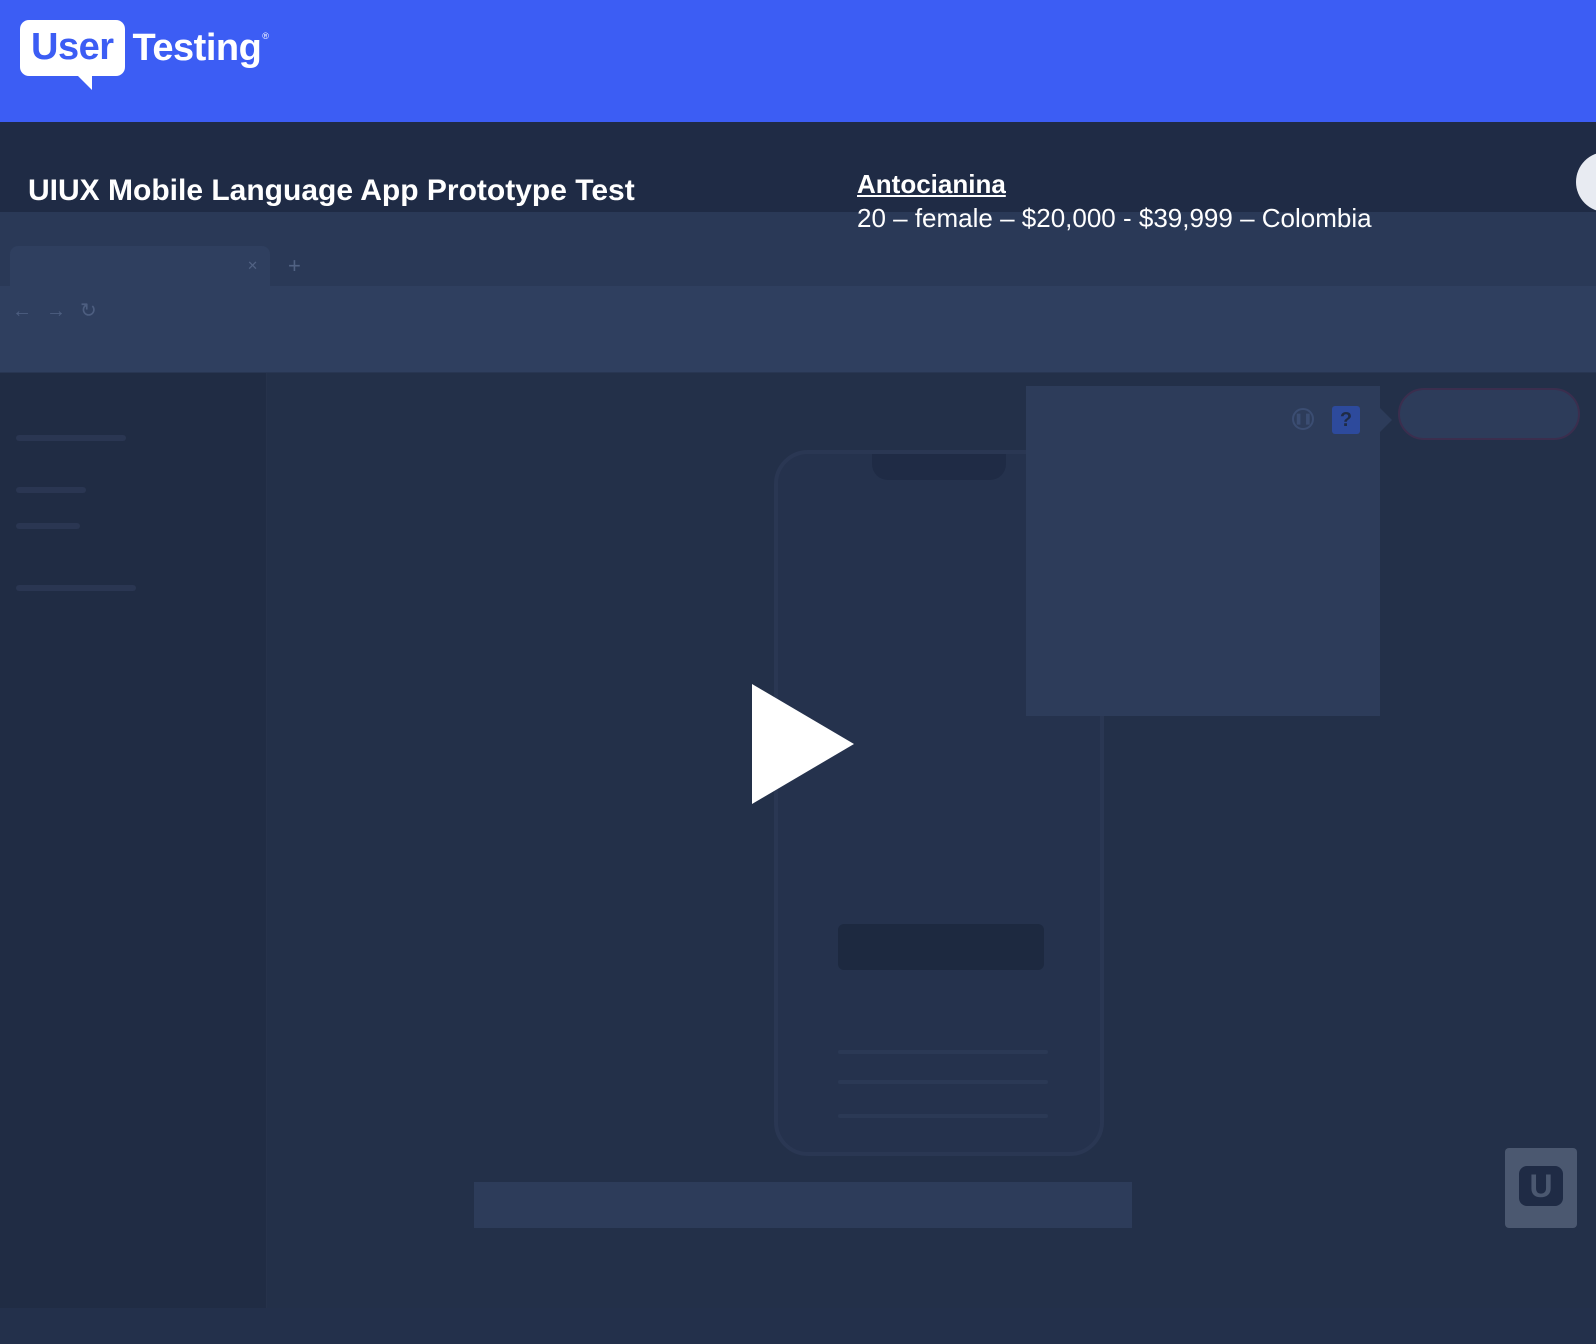 This screenshot has height=1344, width=1596. Describe the element at coordinates (294, 265) in the screenshot. I see `new-tab-icon: +` at that location.